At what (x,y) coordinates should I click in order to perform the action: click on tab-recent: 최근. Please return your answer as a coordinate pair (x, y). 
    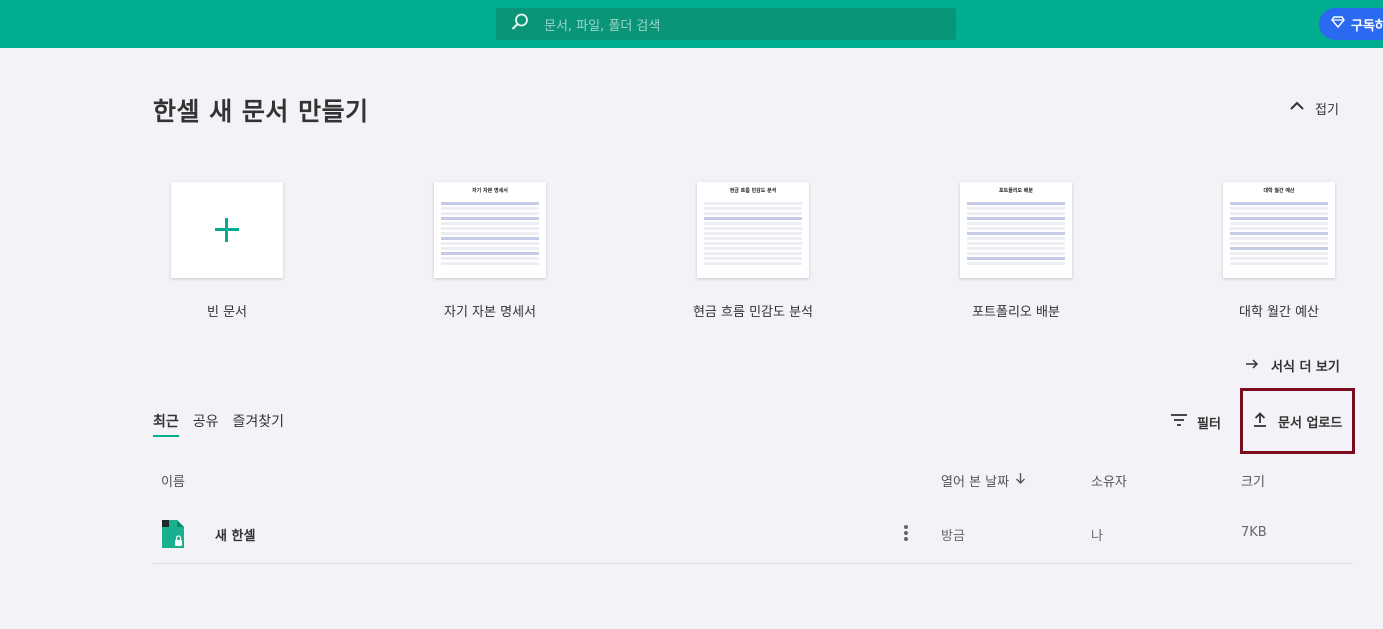
    Looking at the image, I should click on (166, 424).